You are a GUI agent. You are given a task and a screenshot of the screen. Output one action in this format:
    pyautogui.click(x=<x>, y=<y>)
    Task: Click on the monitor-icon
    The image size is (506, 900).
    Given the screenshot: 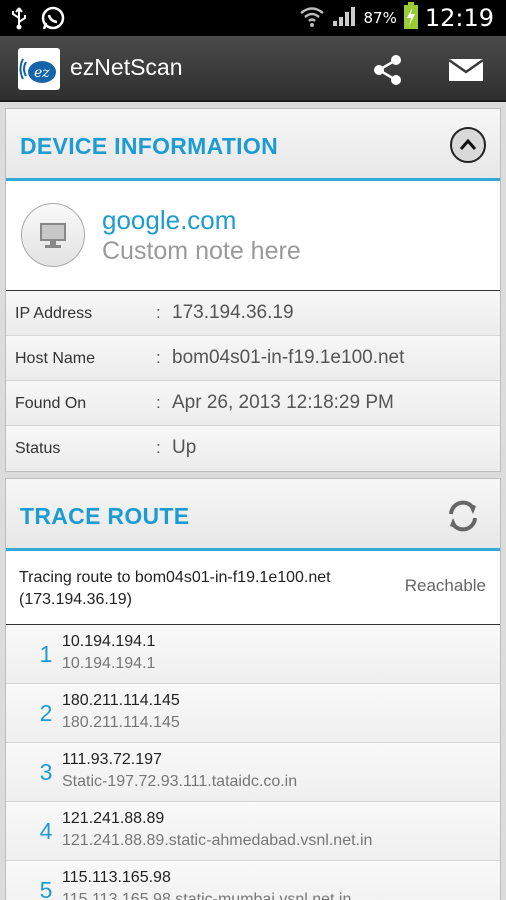 What is the action you would take?
    pyautogui.click(x=53, y=235)
    